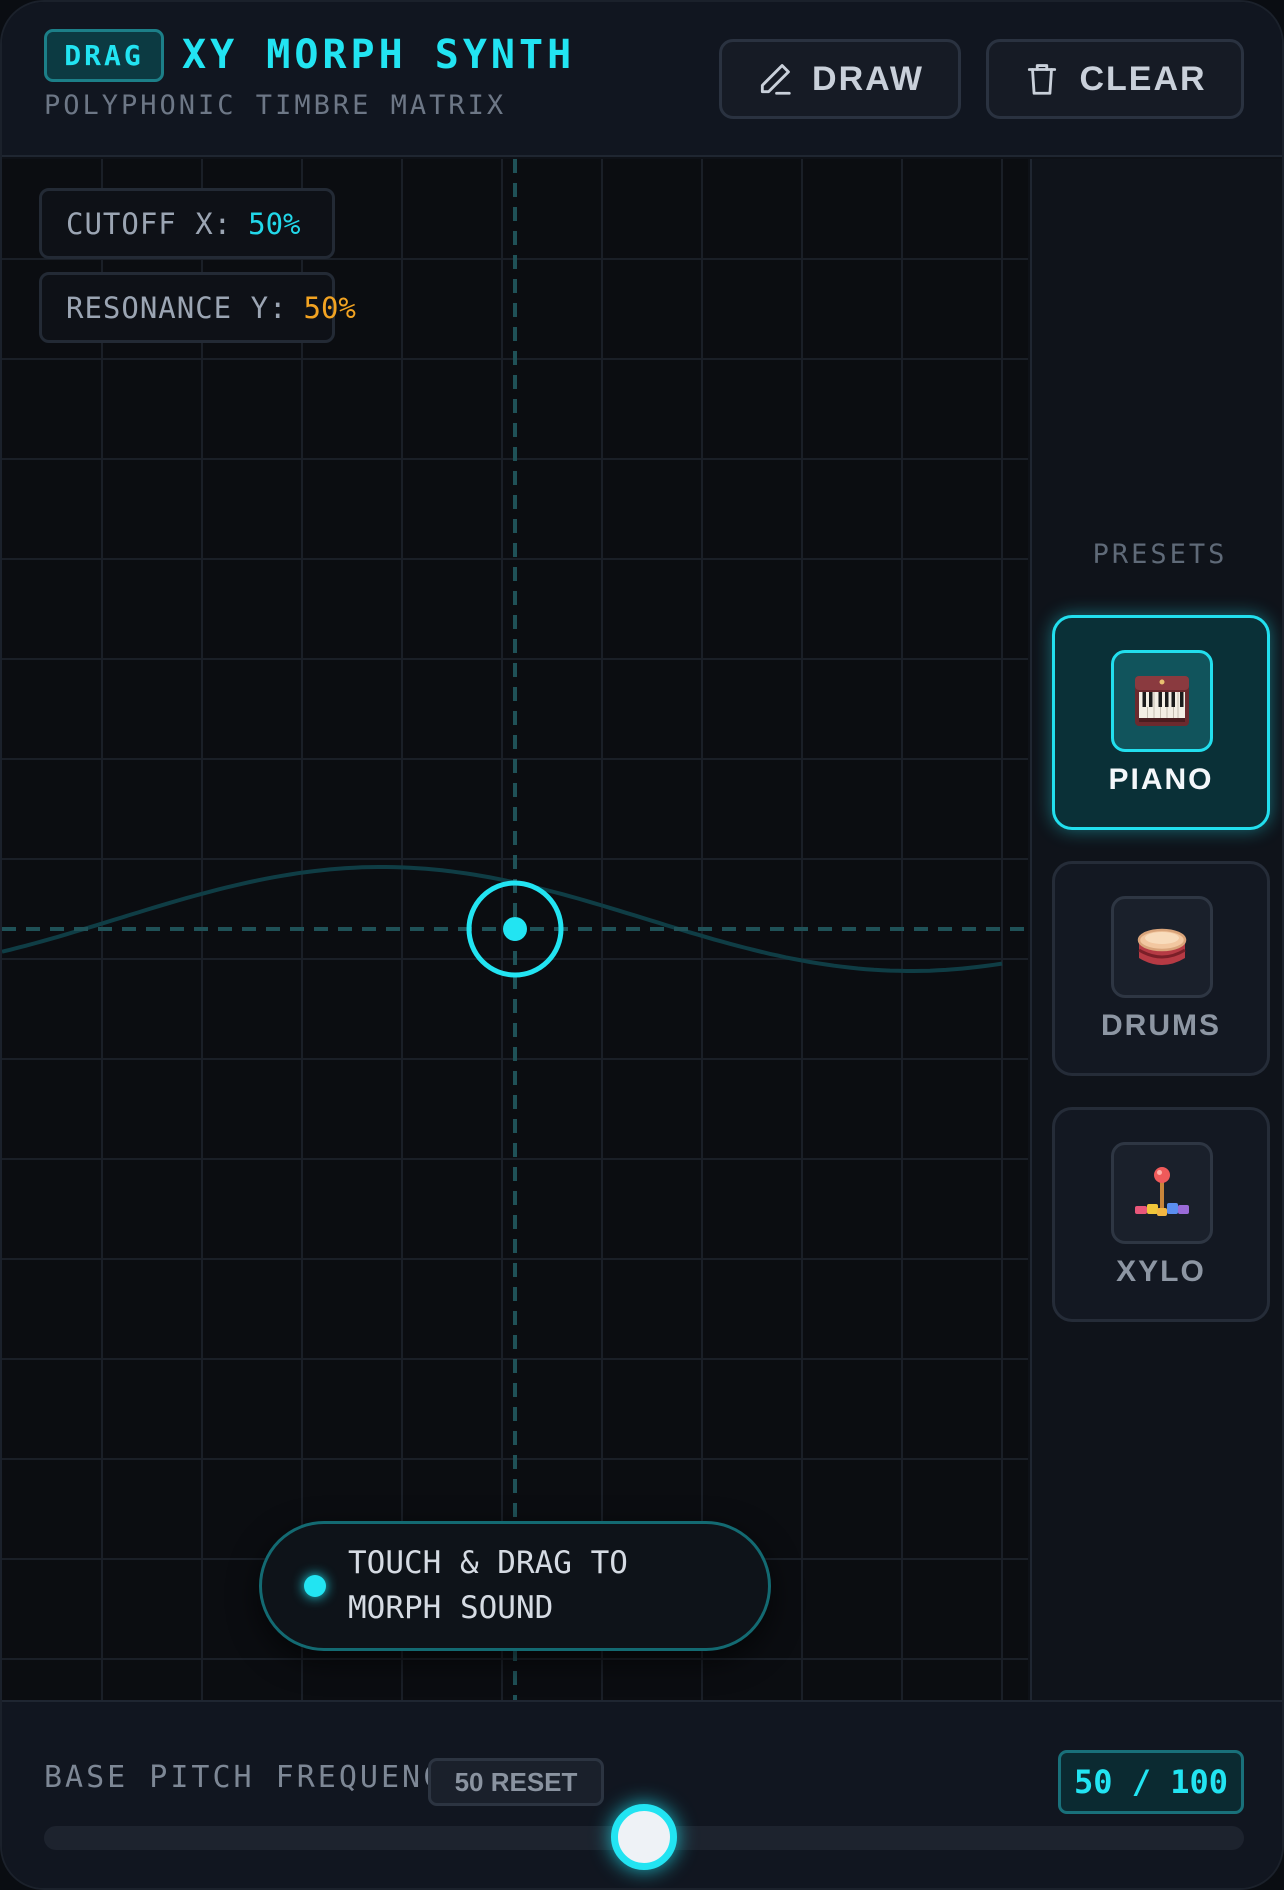 The image size is (1284, 1890). What do you see at coordinates (642, 1794) in the screenshot?
I see `footer: BASE PITCH FREQUENCY 50 RESET 50 / 100` at bounding box center [642, 1794].